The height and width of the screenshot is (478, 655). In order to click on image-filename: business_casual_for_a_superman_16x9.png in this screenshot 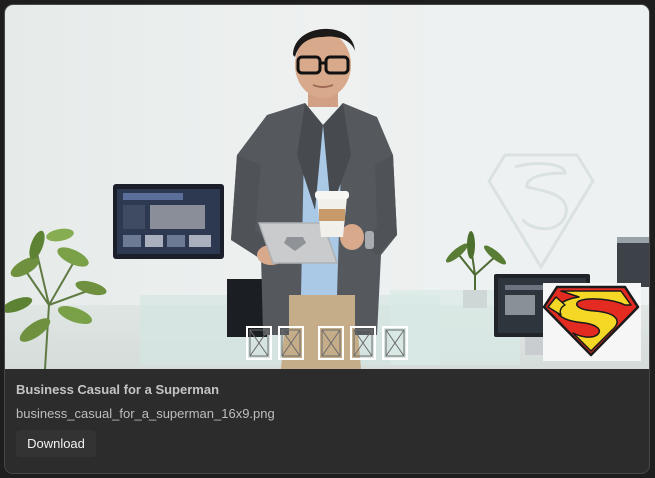, I will do `click(145, 413)`.